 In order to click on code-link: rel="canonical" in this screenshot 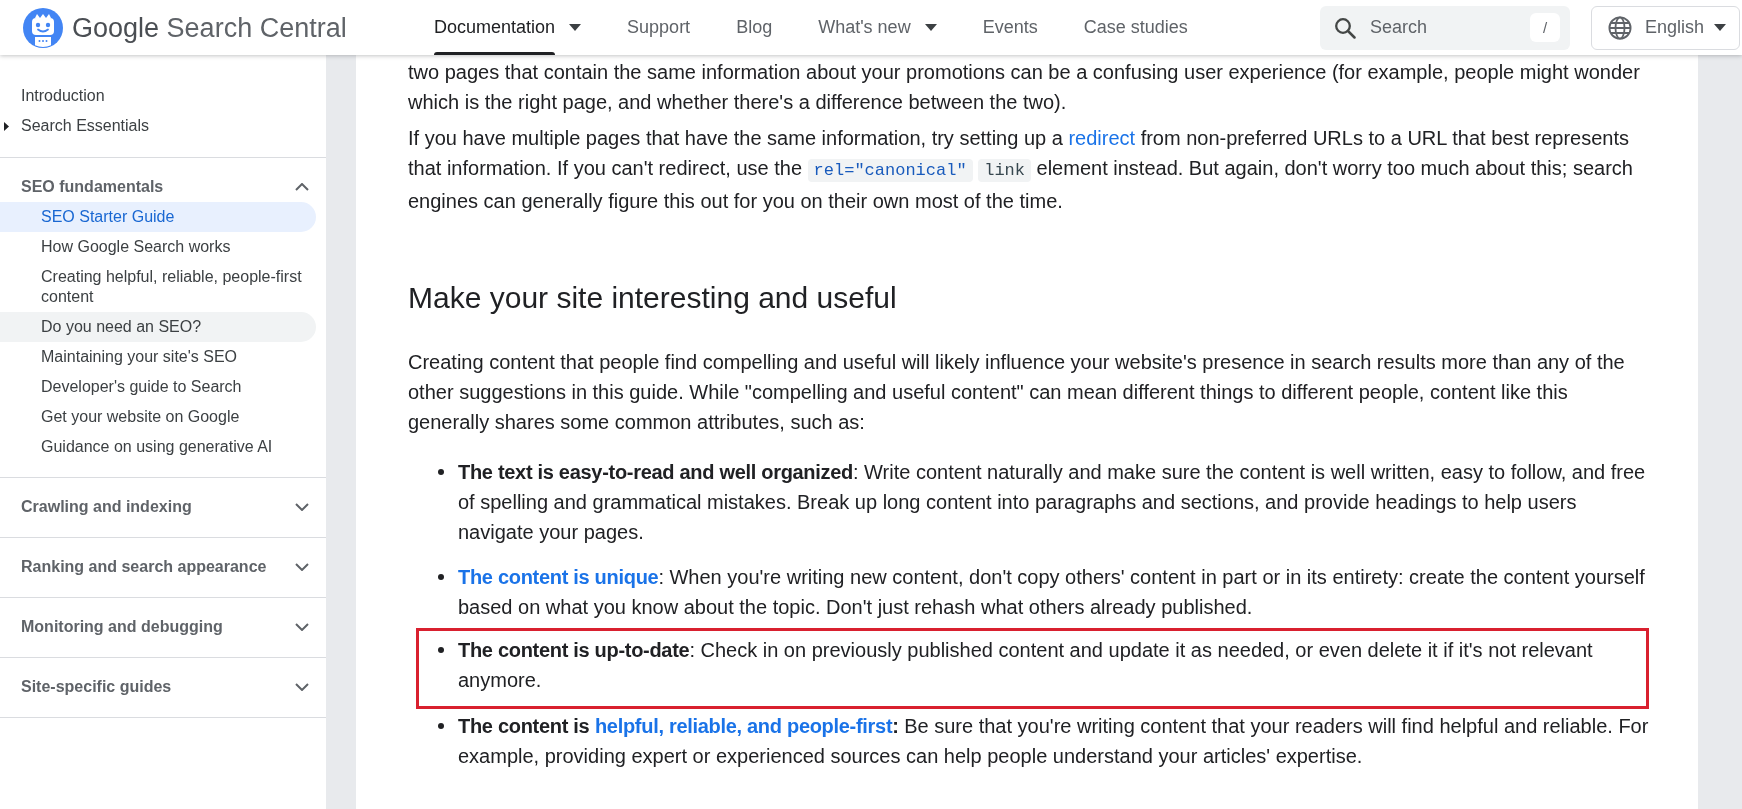, I will do `click(890, 170)`.